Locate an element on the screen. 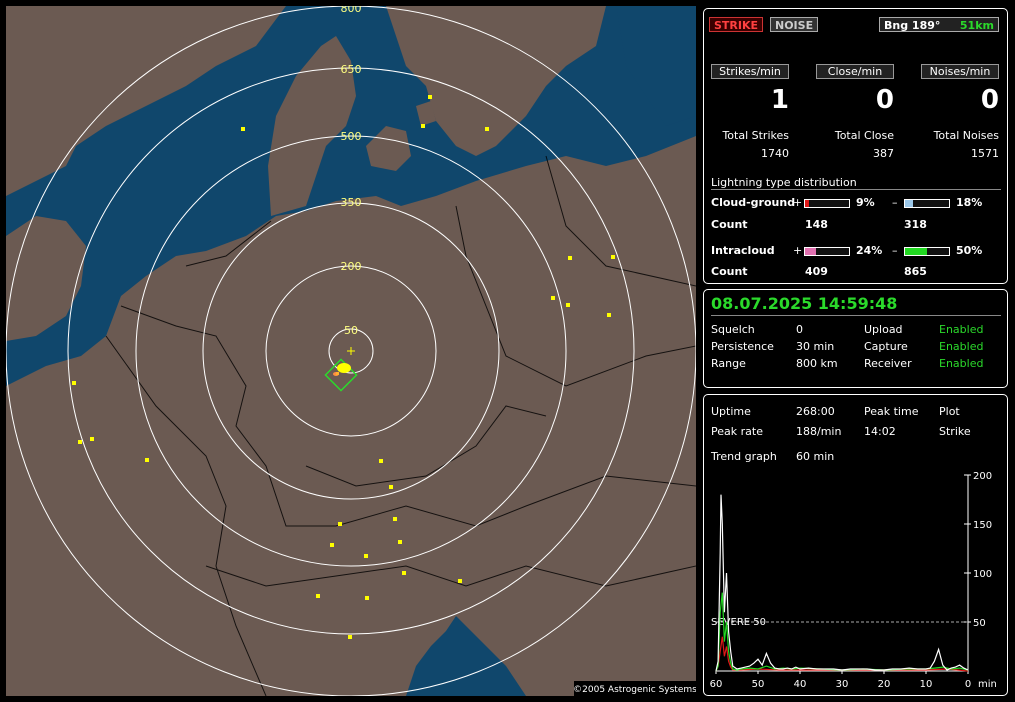 This screenshot has width=1015, height=702. ic-plus-bar is located at coordinates (827, 251).